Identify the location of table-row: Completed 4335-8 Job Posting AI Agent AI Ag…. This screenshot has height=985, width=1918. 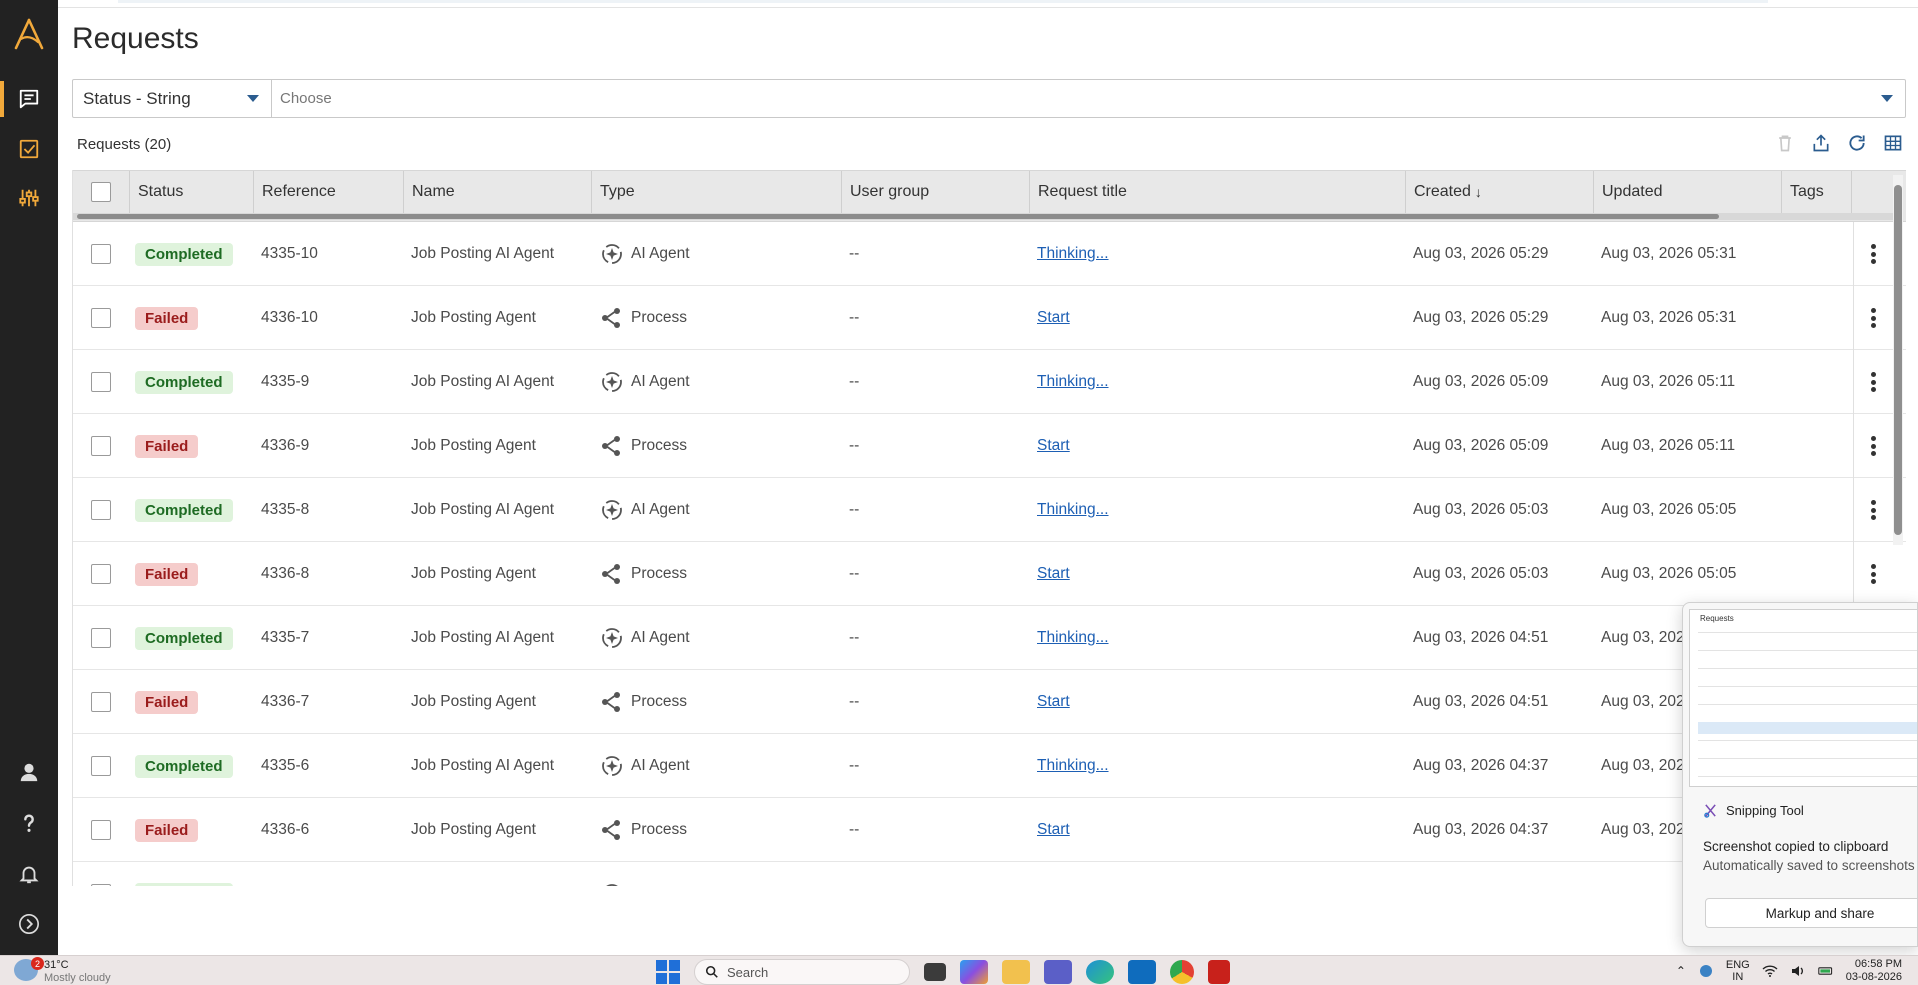
(989, 510).